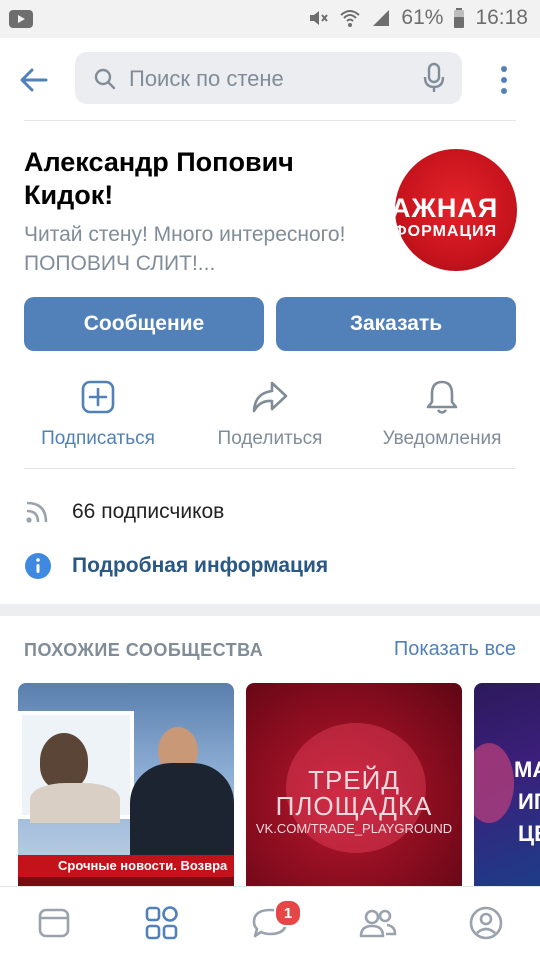 The image size is (540, 961). What do you see at coordinates (447, 208) in the screenshot?
I see `avatar-text-1: АЖНАЯ` at bounding box center [447, 208].